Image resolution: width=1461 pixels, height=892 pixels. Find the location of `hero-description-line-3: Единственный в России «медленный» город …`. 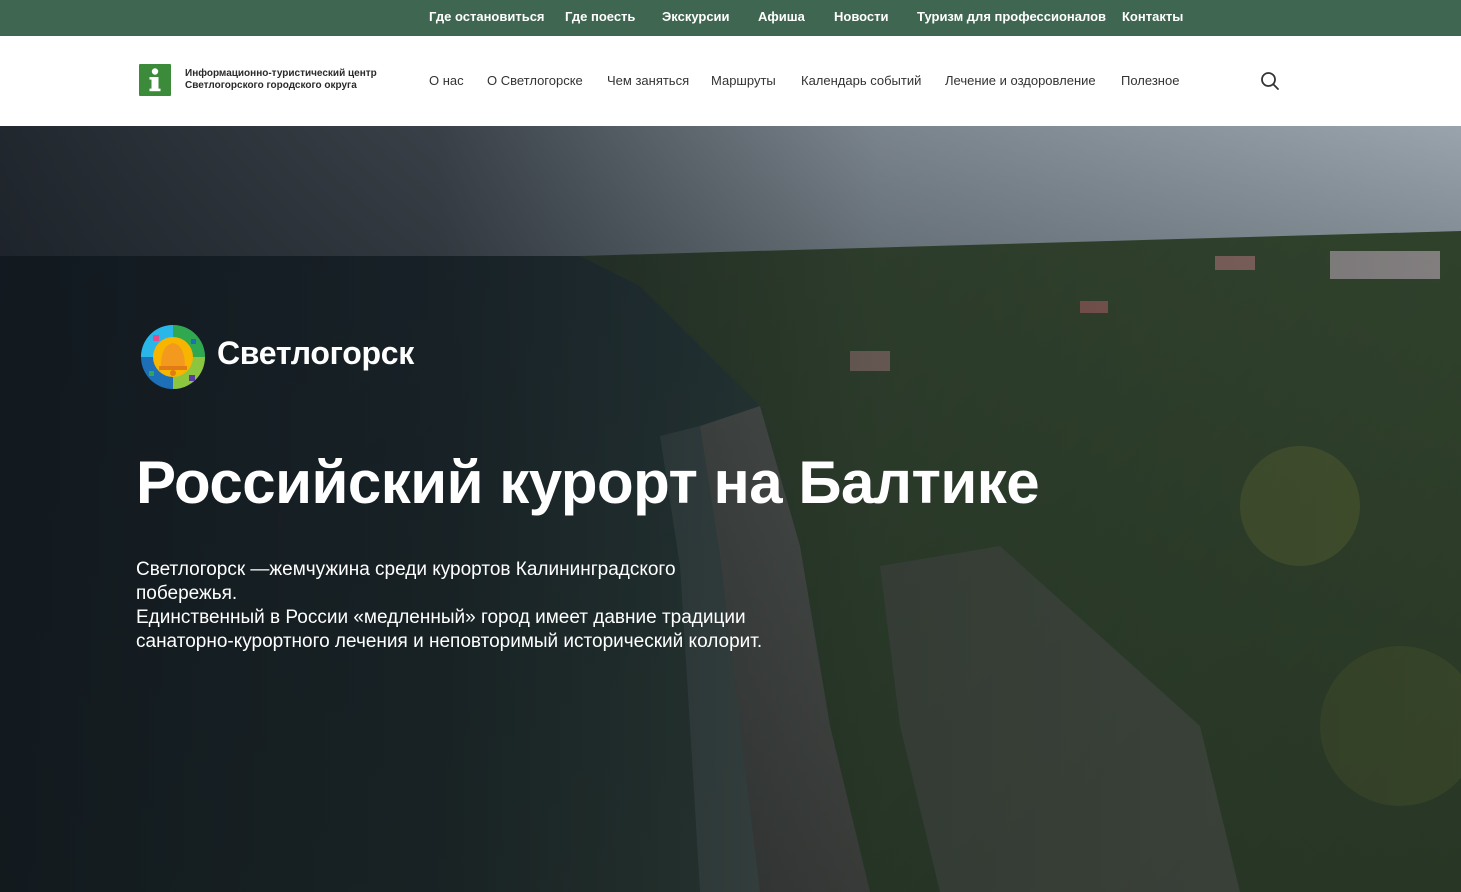

hero-description-line-3: Единственный в России «медленный» город … is located at coordinates (441, 617).